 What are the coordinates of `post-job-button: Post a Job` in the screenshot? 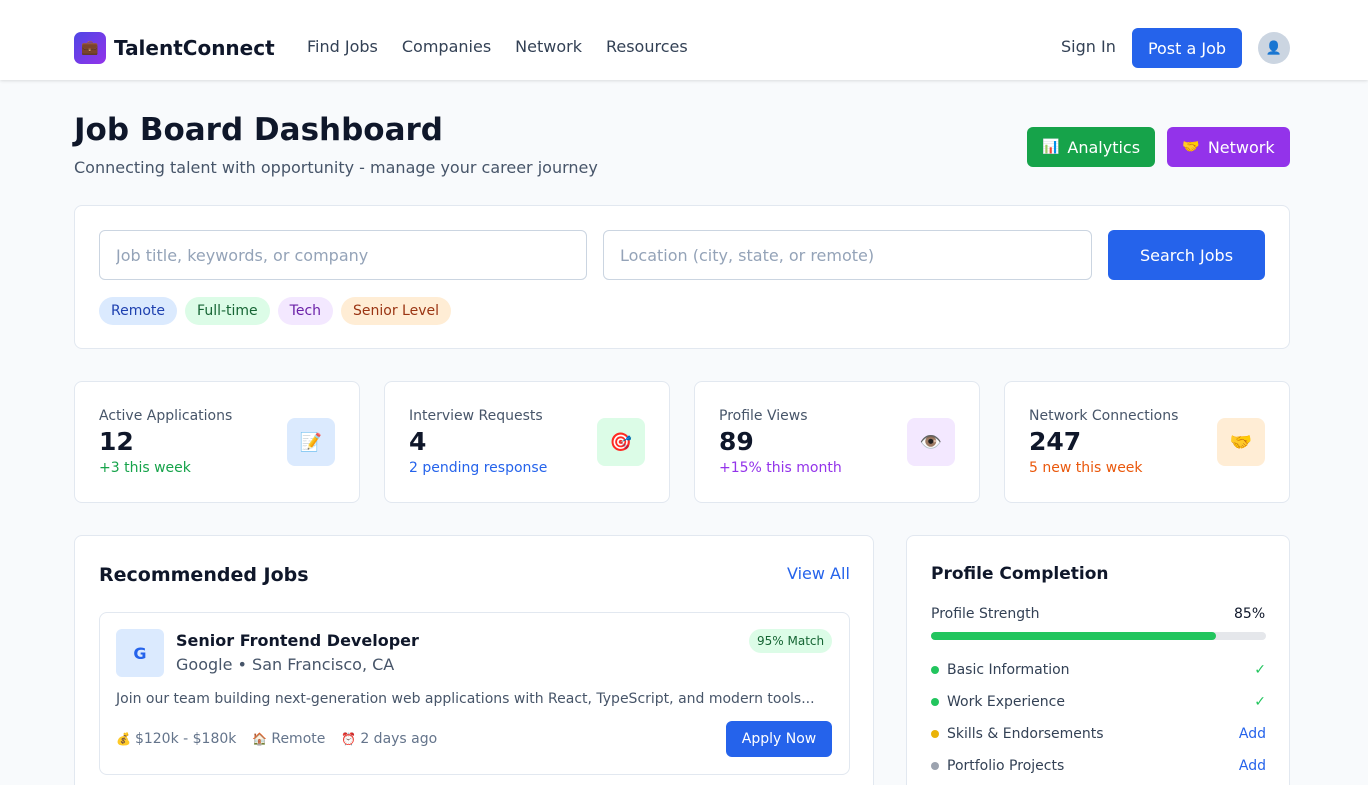 It's located at (1187, 48).